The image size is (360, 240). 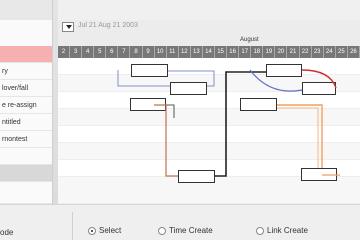 I want to click on mode-label: ode, so click(x=7, y=232).